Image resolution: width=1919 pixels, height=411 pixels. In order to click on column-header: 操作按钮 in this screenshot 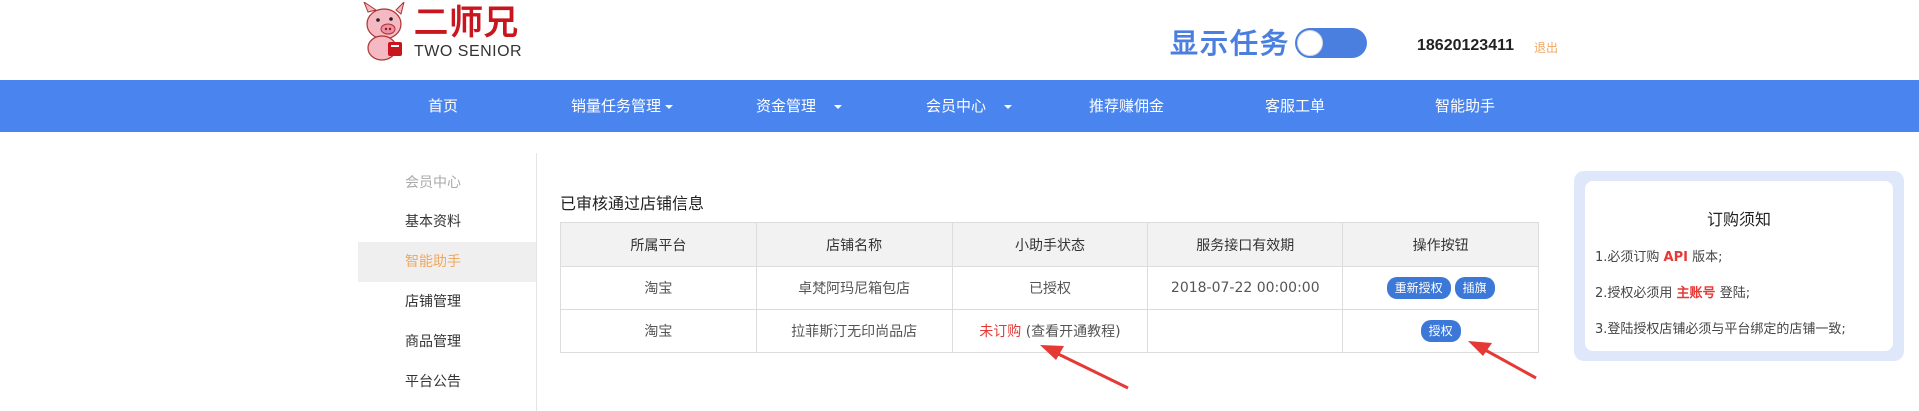, I will do `click(1440, 244)`.